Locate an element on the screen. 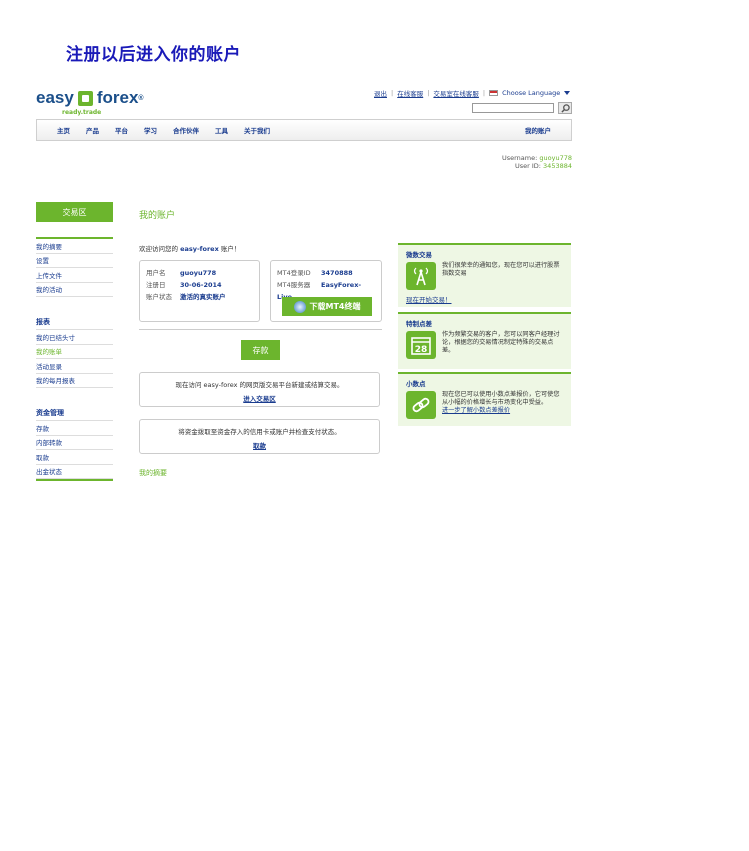 This screenshot has height=851, width=749. welcome-text: 欢迎访问您的 easy-forex 账户！ is located at coordinates (189, 248).